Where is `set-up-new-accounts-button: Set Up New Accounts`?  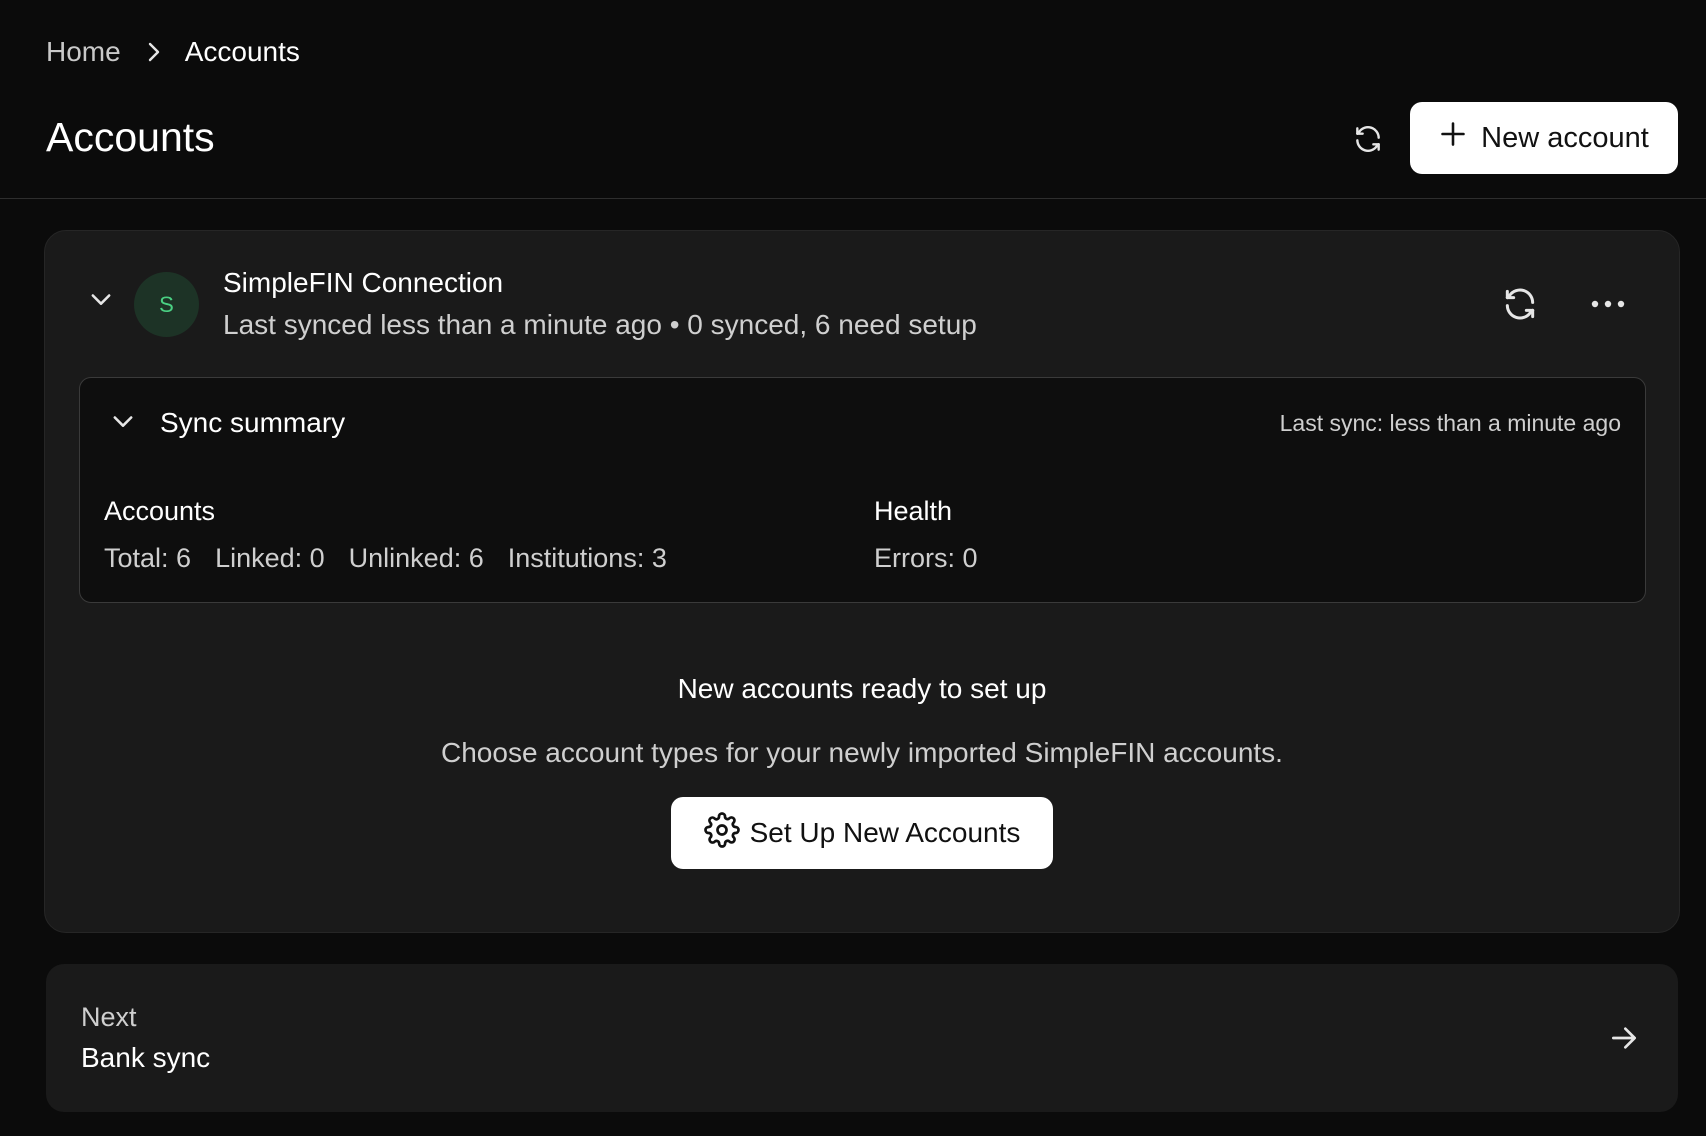
set-up-new-accounts-button: Set Up New Accounts is located at coordinates (862, 833).